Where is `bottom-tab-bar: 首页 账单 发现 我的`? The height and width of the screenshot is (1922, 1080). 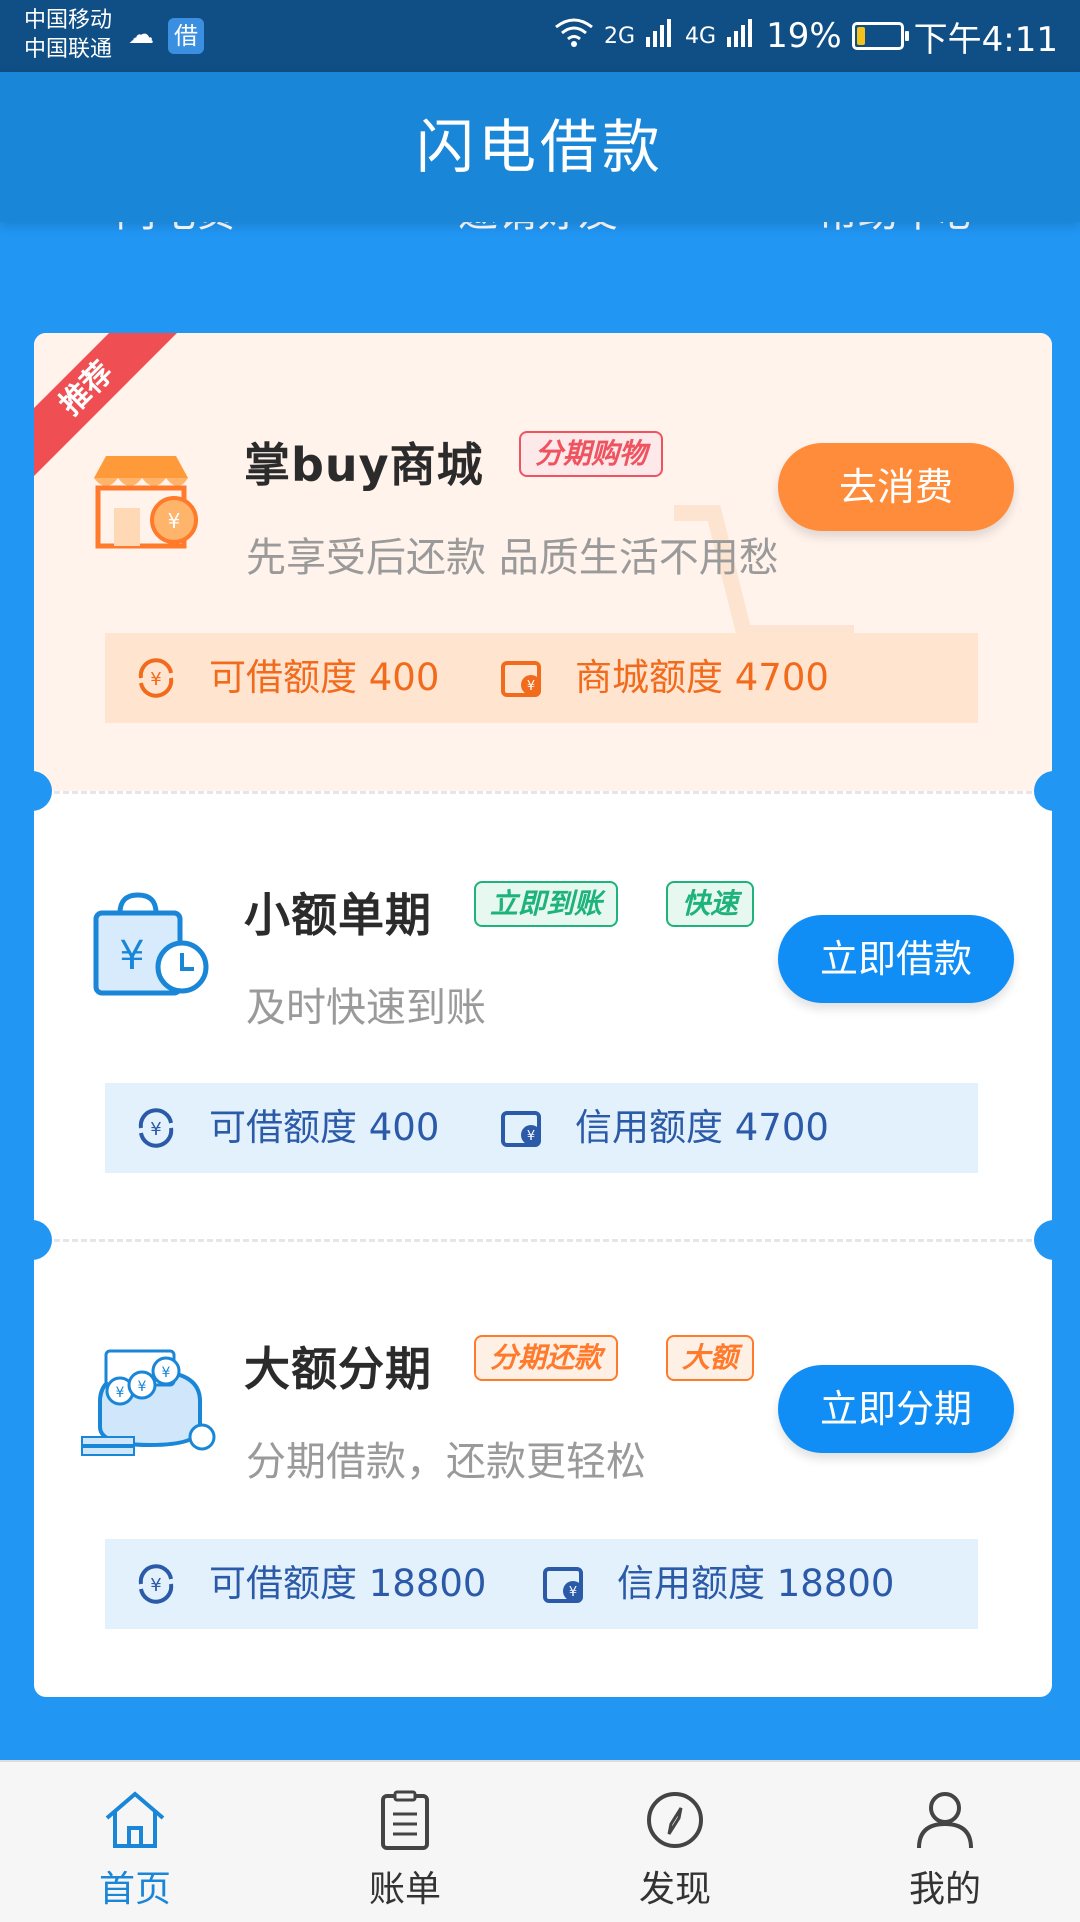
bottom-tab-bar: 首页 账单 发现 我的 is located at coordinates (540, 1841).